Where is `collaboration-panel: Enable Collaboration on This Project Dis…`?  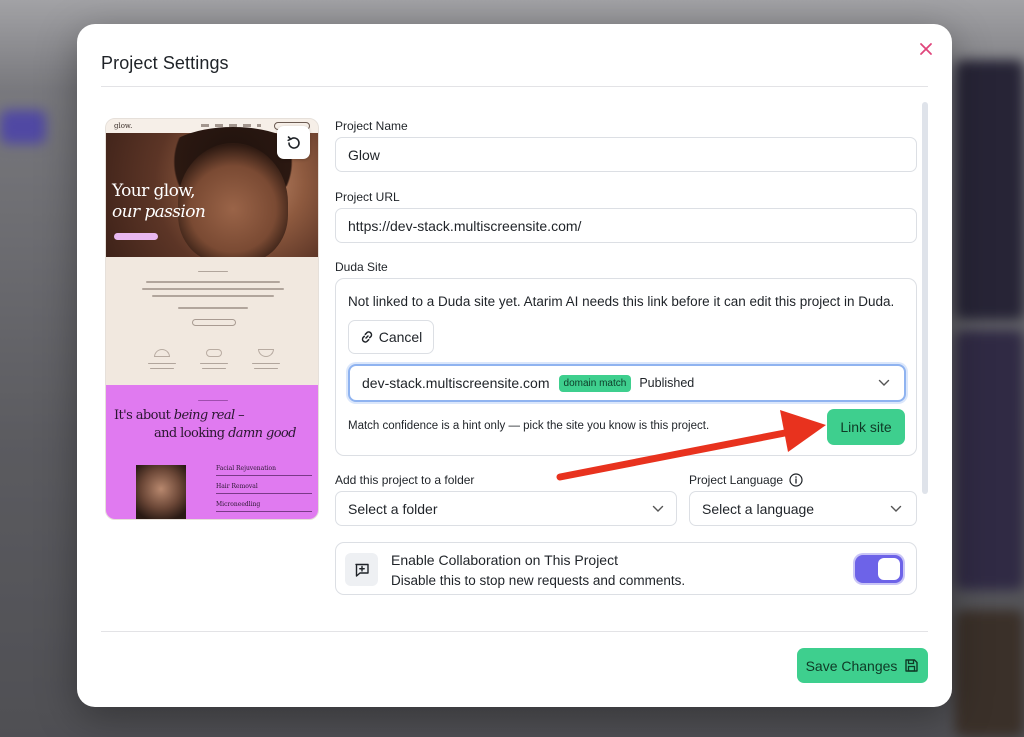
collaboration-panel: Enable Collaboration on This Project Dis… is located at coordinates (626, 568).